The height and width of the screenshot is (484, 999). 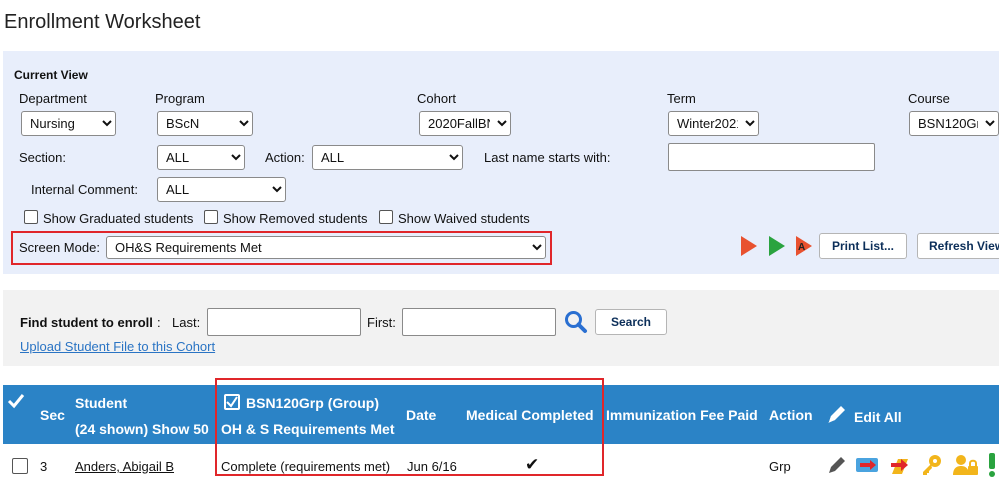 I want to click on show-graduated-checkbox, so click(x=31, y=217).